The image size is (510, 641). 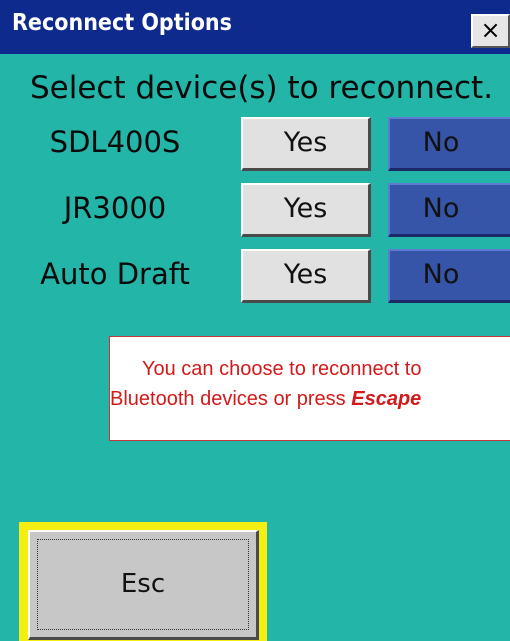 I want to click on close-button: ×, so click(x=490, y=31).